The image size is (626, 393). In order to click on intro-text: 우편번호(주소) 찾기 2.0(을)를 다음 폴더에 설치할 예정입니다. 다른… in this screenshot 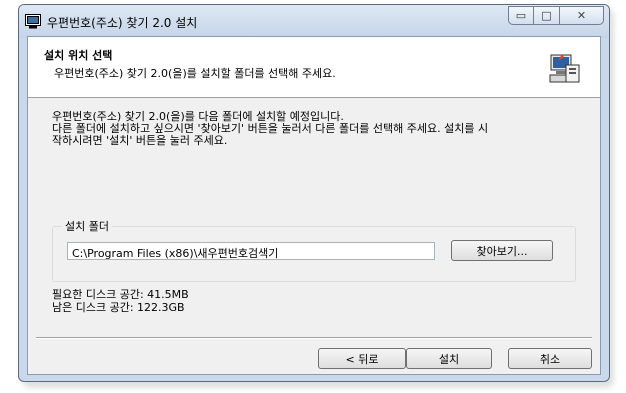, I will do `click(317, 129)`.